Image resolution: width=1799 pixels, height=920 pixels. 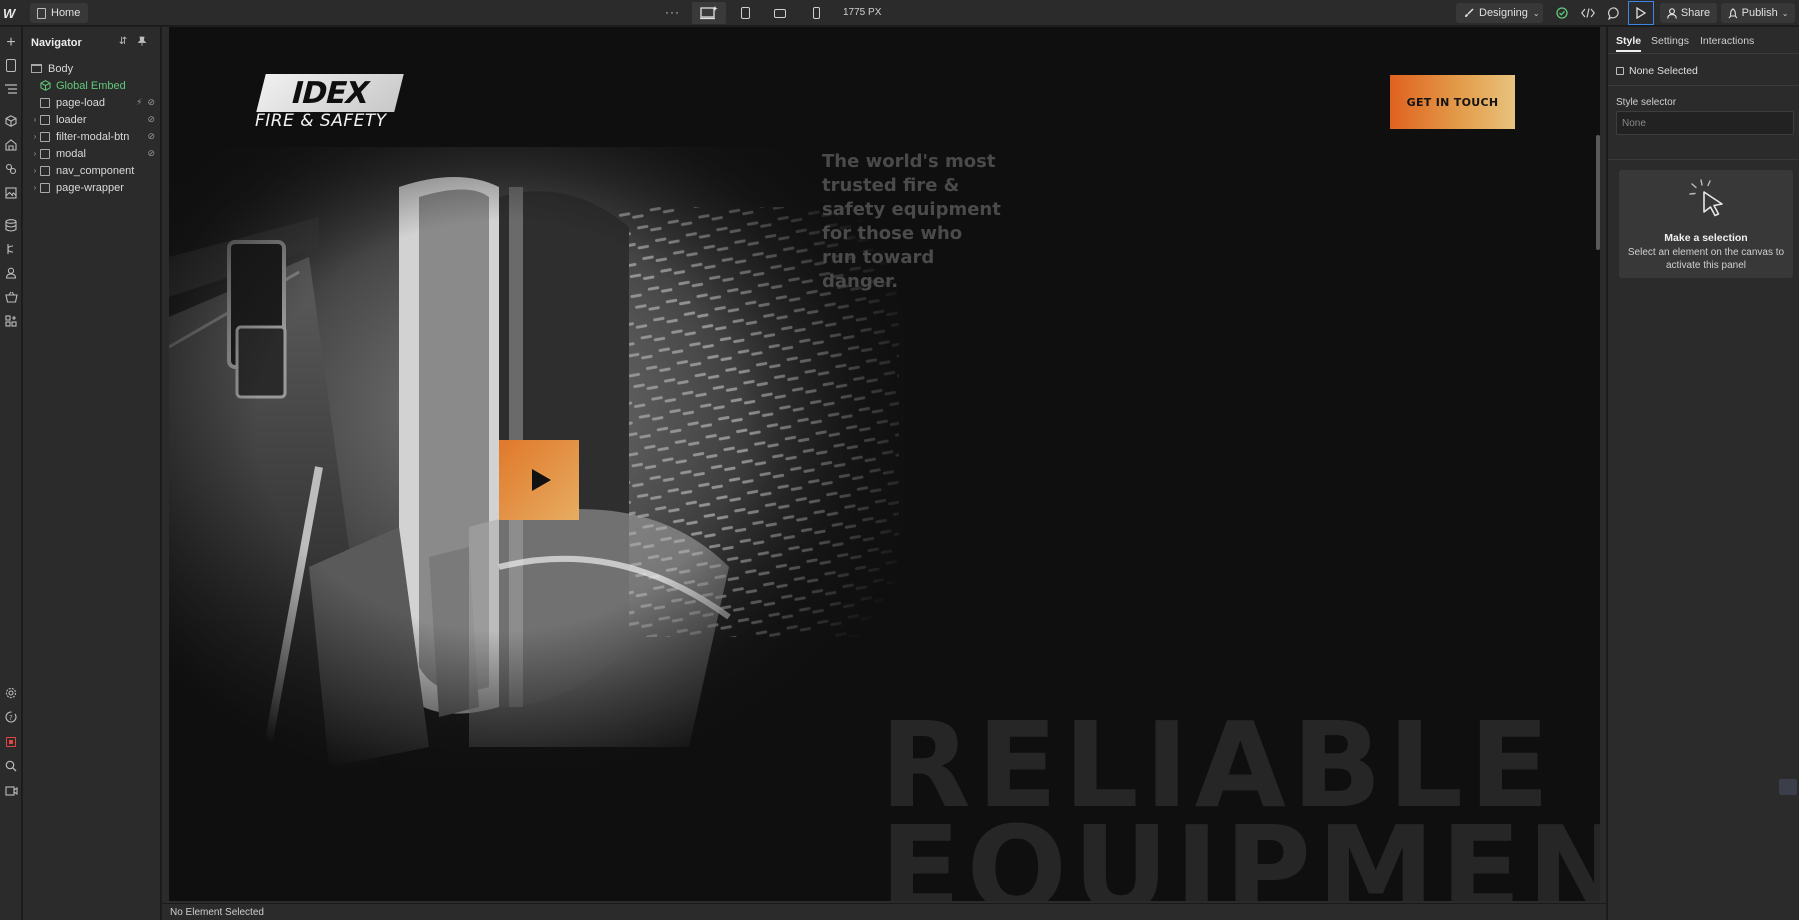 I want to click on tree-item-label: nav_component, so click(x=95, y=170).